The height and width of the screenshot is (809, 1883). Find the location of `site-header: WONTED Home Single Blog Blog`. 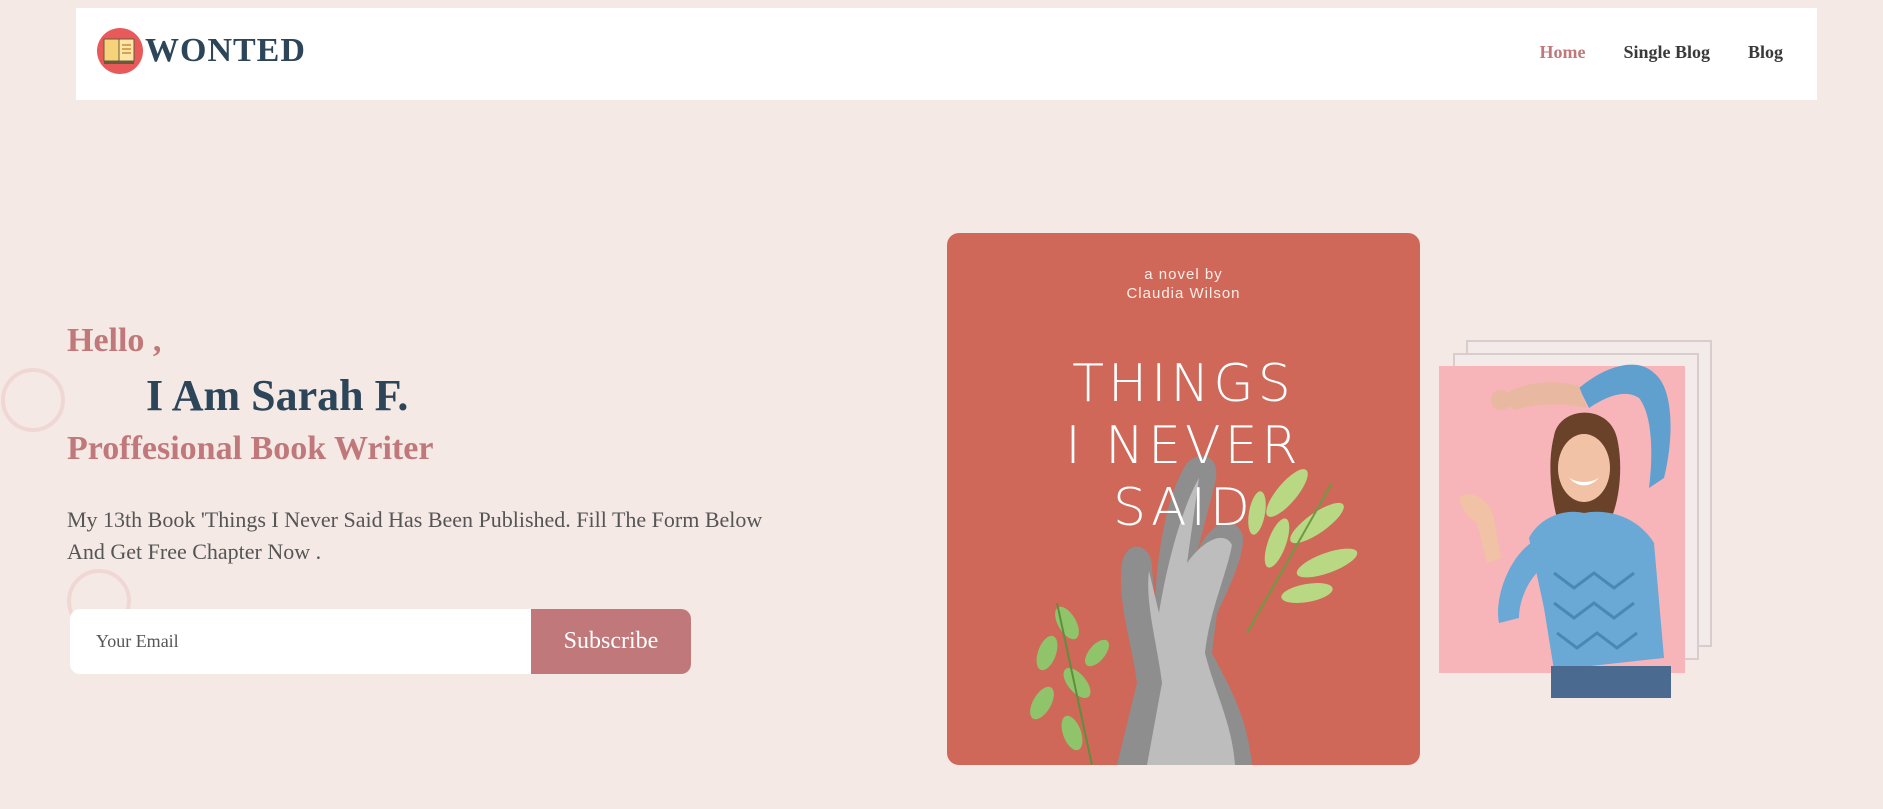

site-header: WONTED Home Single Blog Blog is located at coordinates (946, 54).